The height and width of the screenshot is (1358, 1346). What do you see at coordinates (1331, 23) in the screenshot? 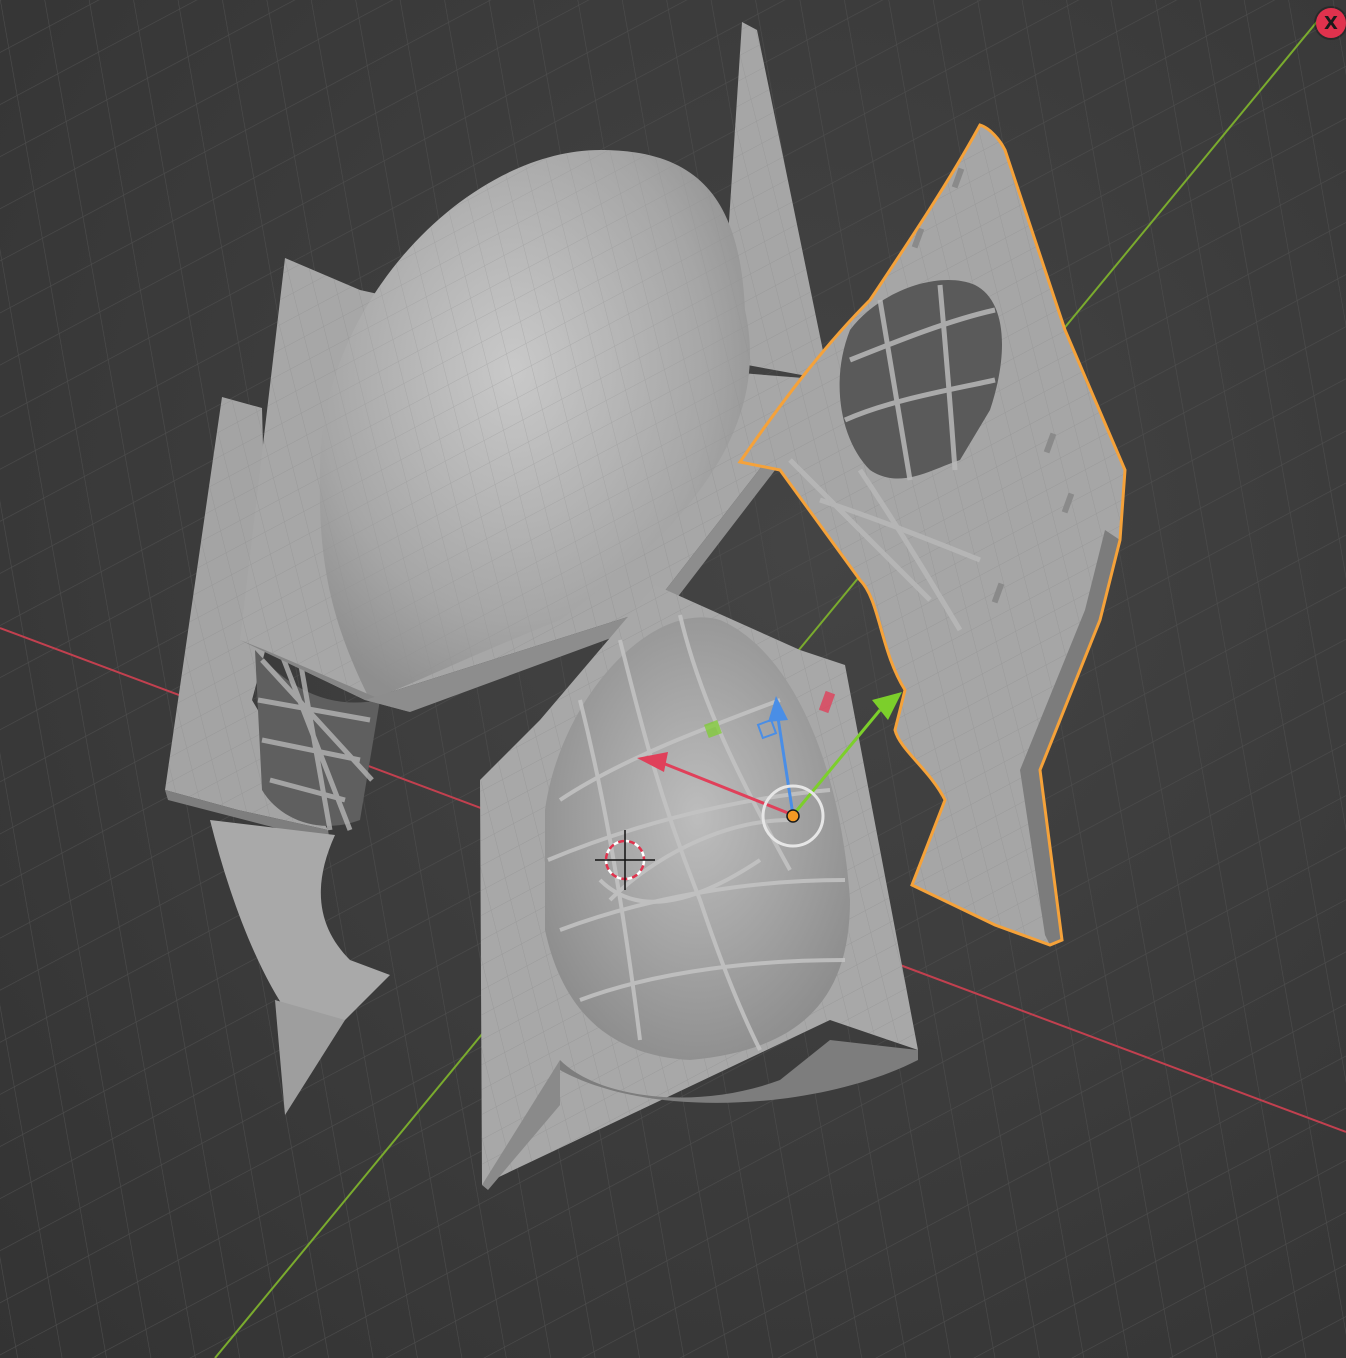
I see `nav-gizmo-x-axis-button: X` at bounding box center [1331, 23].